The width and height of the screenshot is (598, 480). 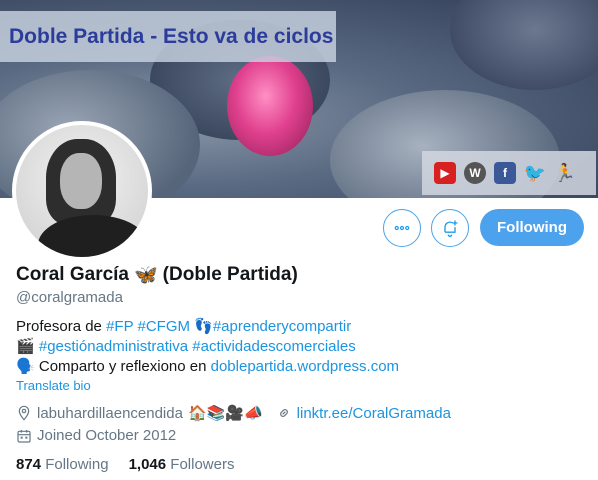 I want to click on calendar-icon, so click(x=24, y=436).